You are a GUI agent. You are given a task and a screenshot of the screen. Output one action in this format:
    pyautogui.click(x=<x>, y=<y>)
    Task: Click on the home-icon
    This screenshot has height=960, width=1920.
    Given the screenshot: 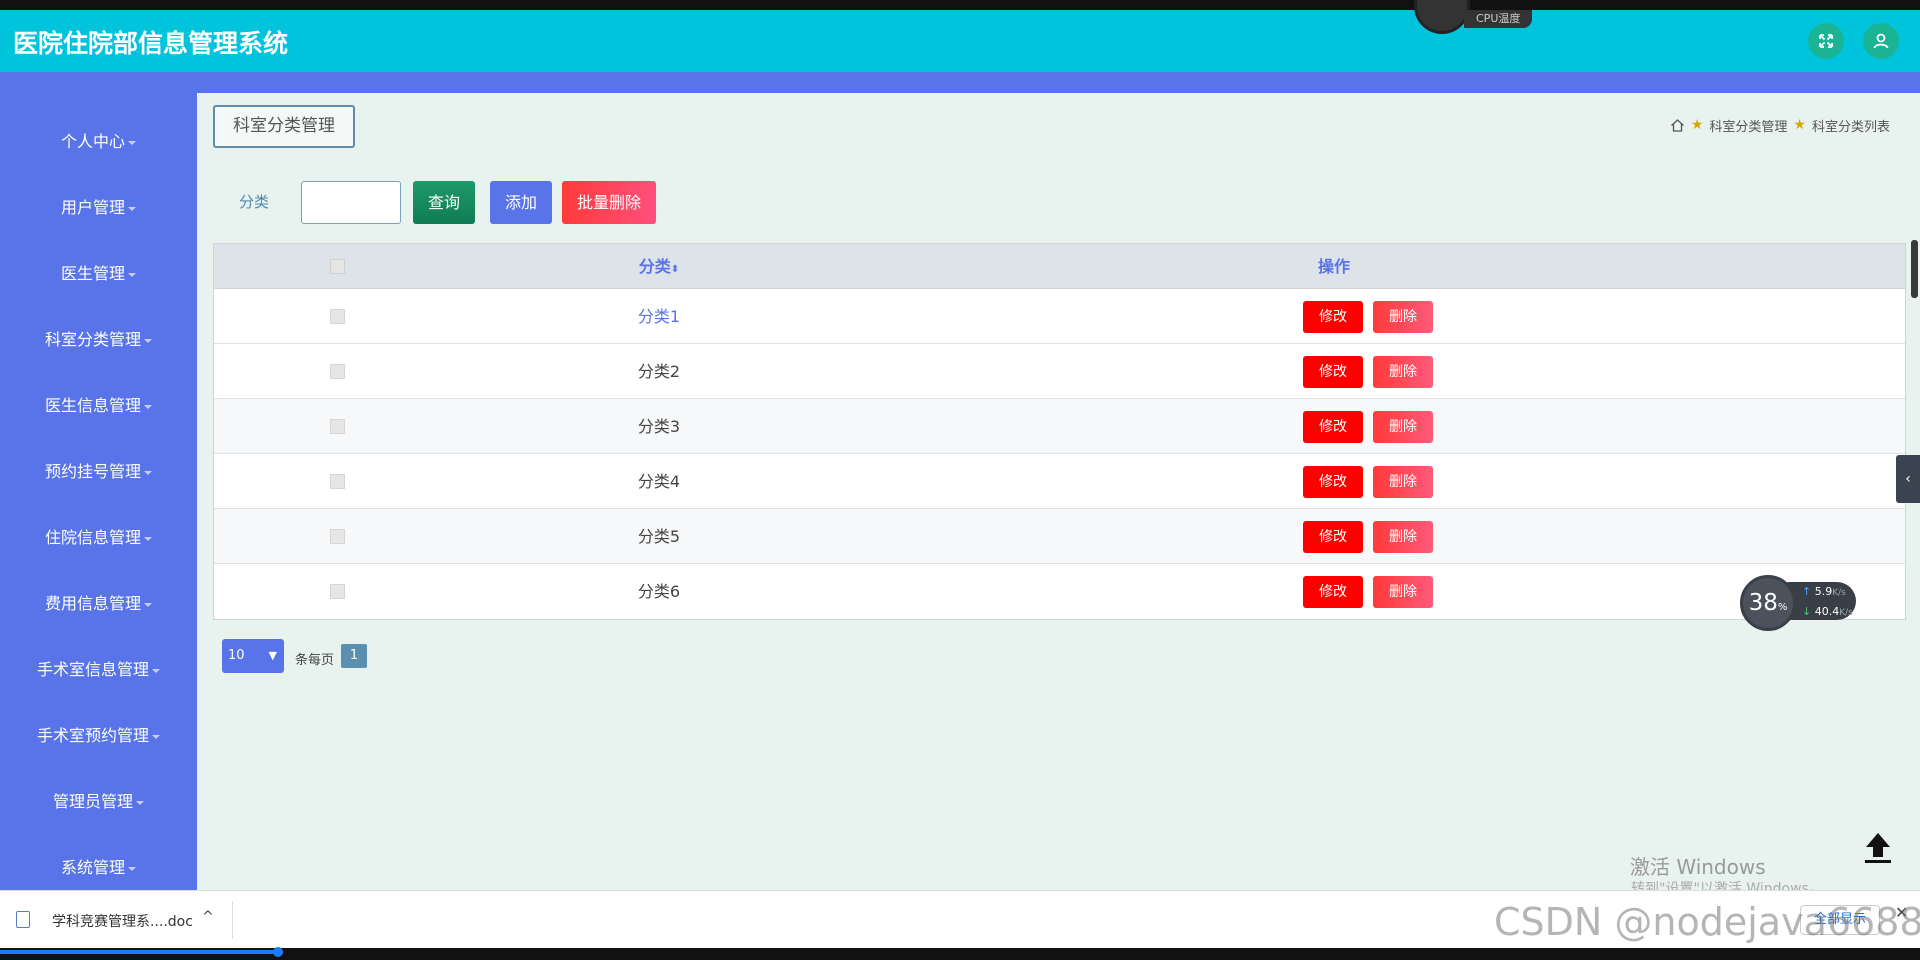 What is the action you would take?
    pyautogui.click(x=1677, y=125)
    